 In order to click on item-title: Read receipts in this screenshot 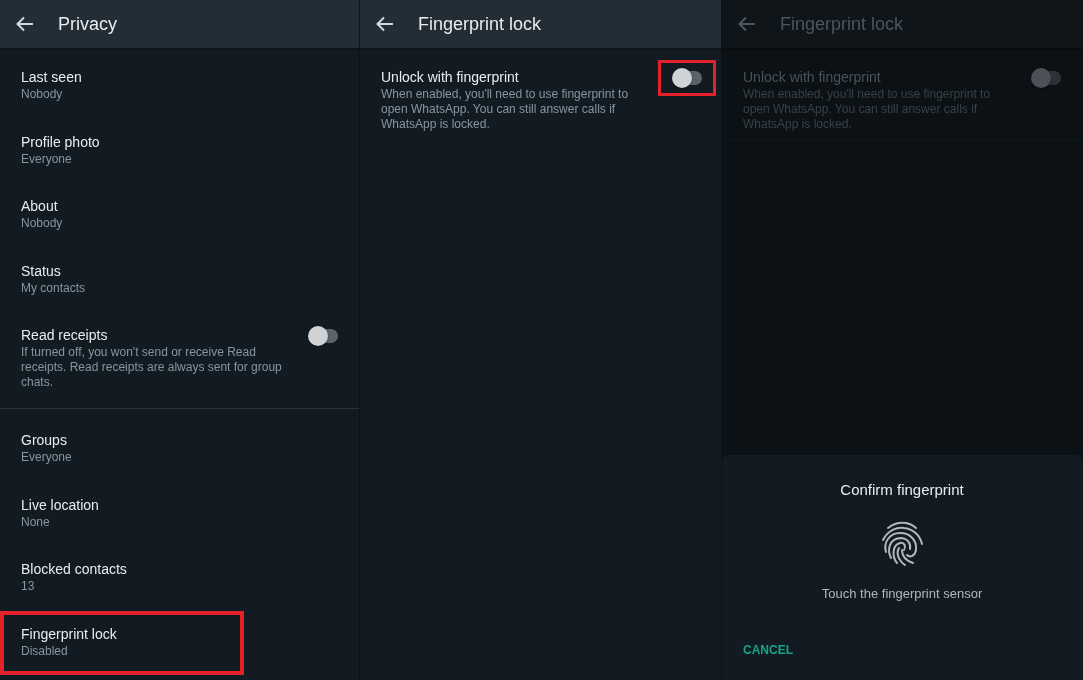, I will do `click(65, 335)`.